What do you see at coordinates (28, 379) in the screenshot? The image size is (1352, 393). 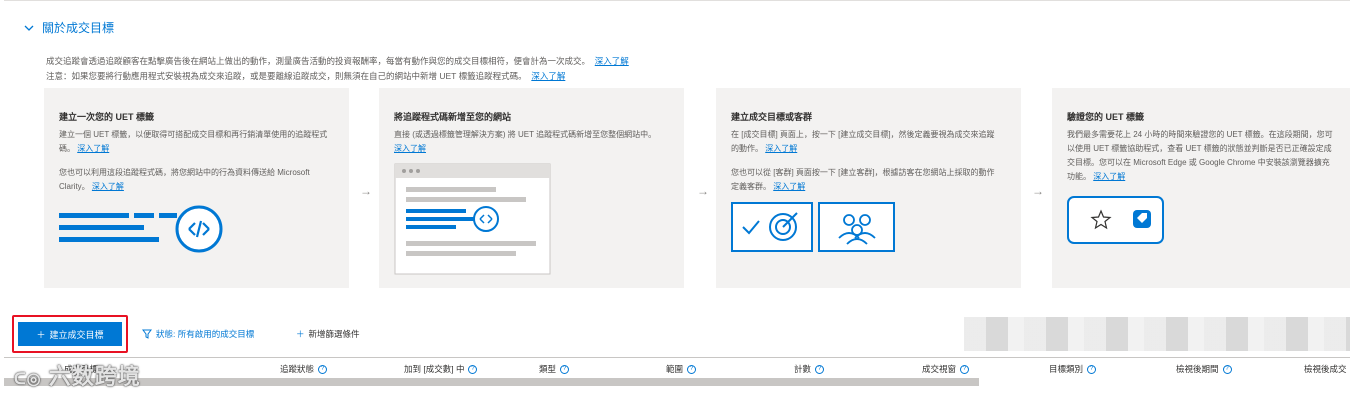 I see `watermark-logo-icon: ᑕ◎` at bounding box center [28, 379].